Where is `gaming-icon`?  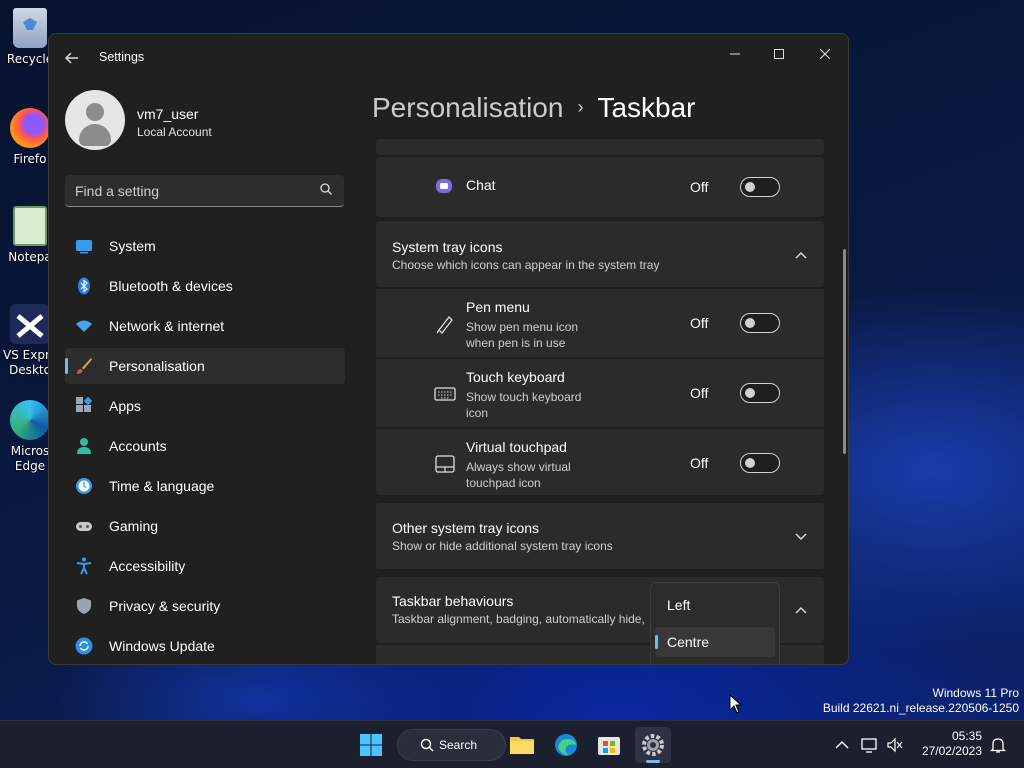
gaming-icon is located at coordinates (84, 526).